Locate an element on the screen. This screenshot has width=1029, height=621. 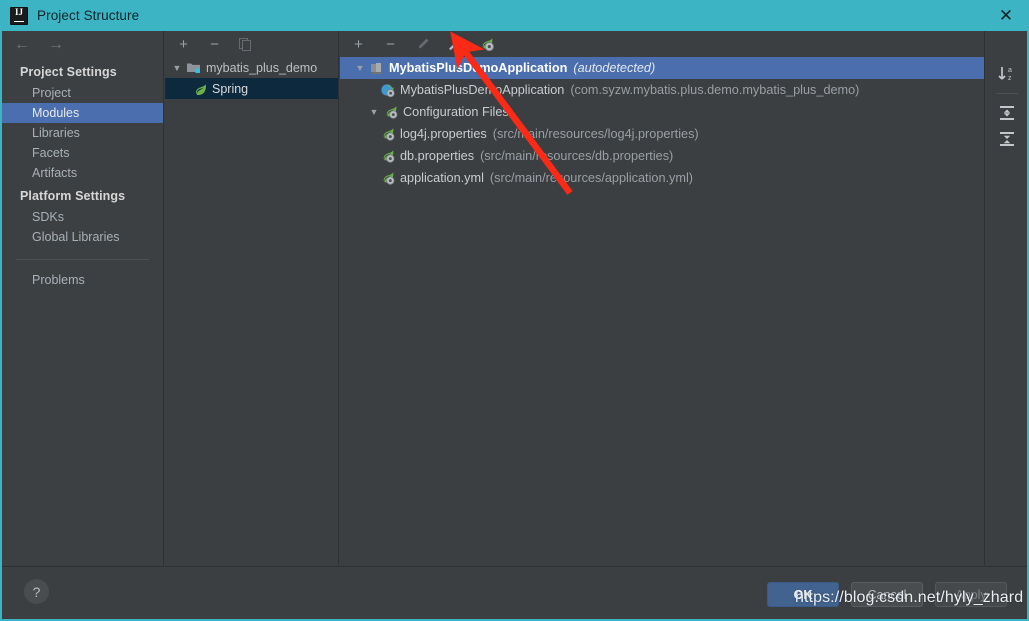
sidebar-nav-row: ← → is located at coordinates (82, 45).